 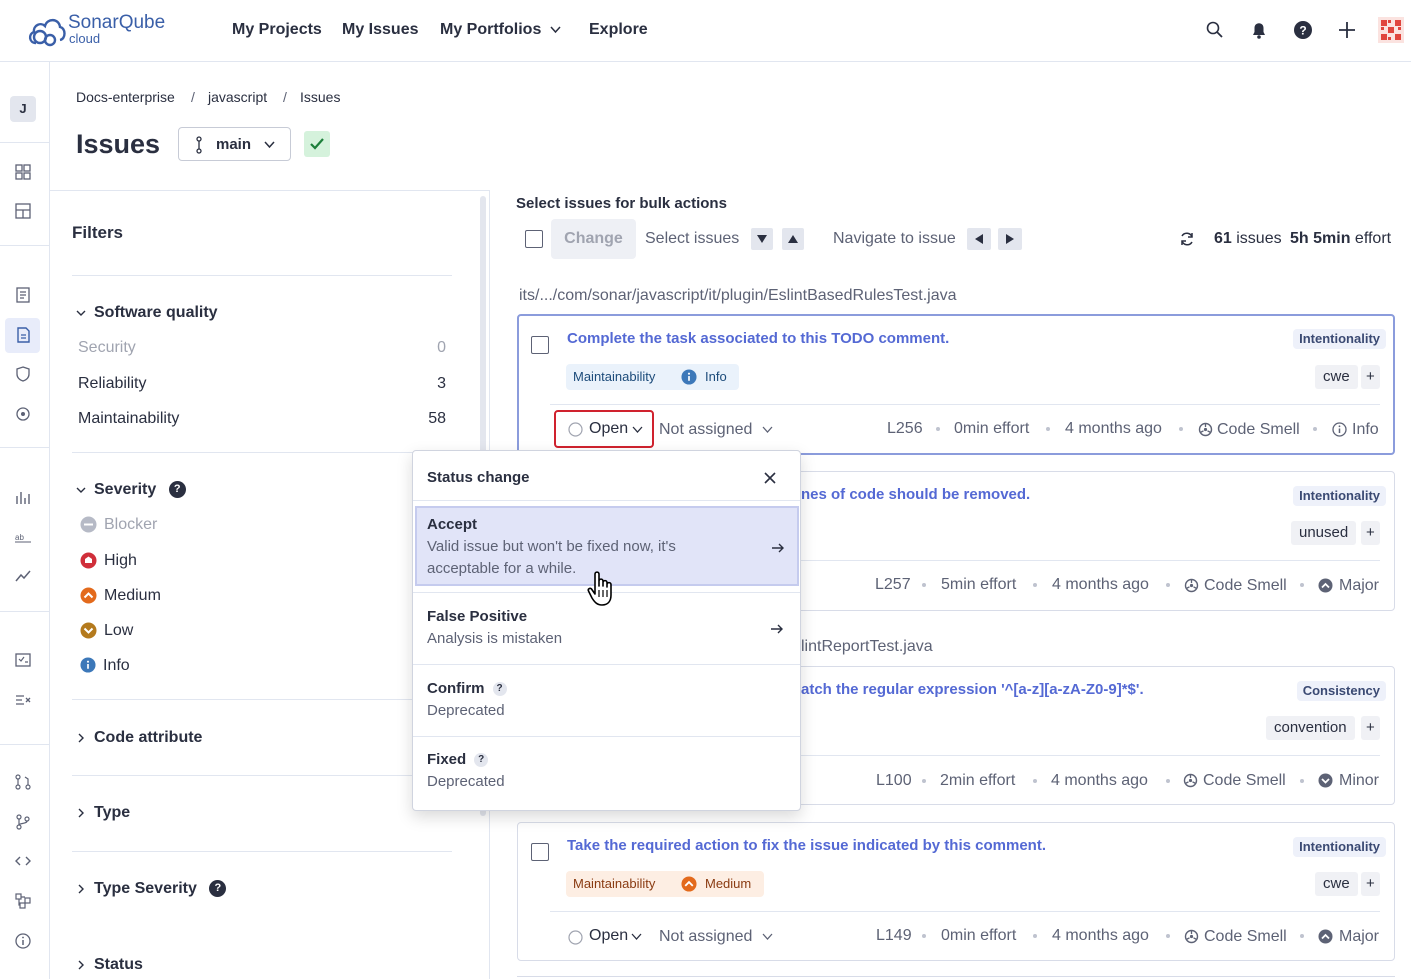 What do you see at coordinates (979, 239) in the screenshot?
I see `navigate-prev-button` at bounding box center [979, 239].